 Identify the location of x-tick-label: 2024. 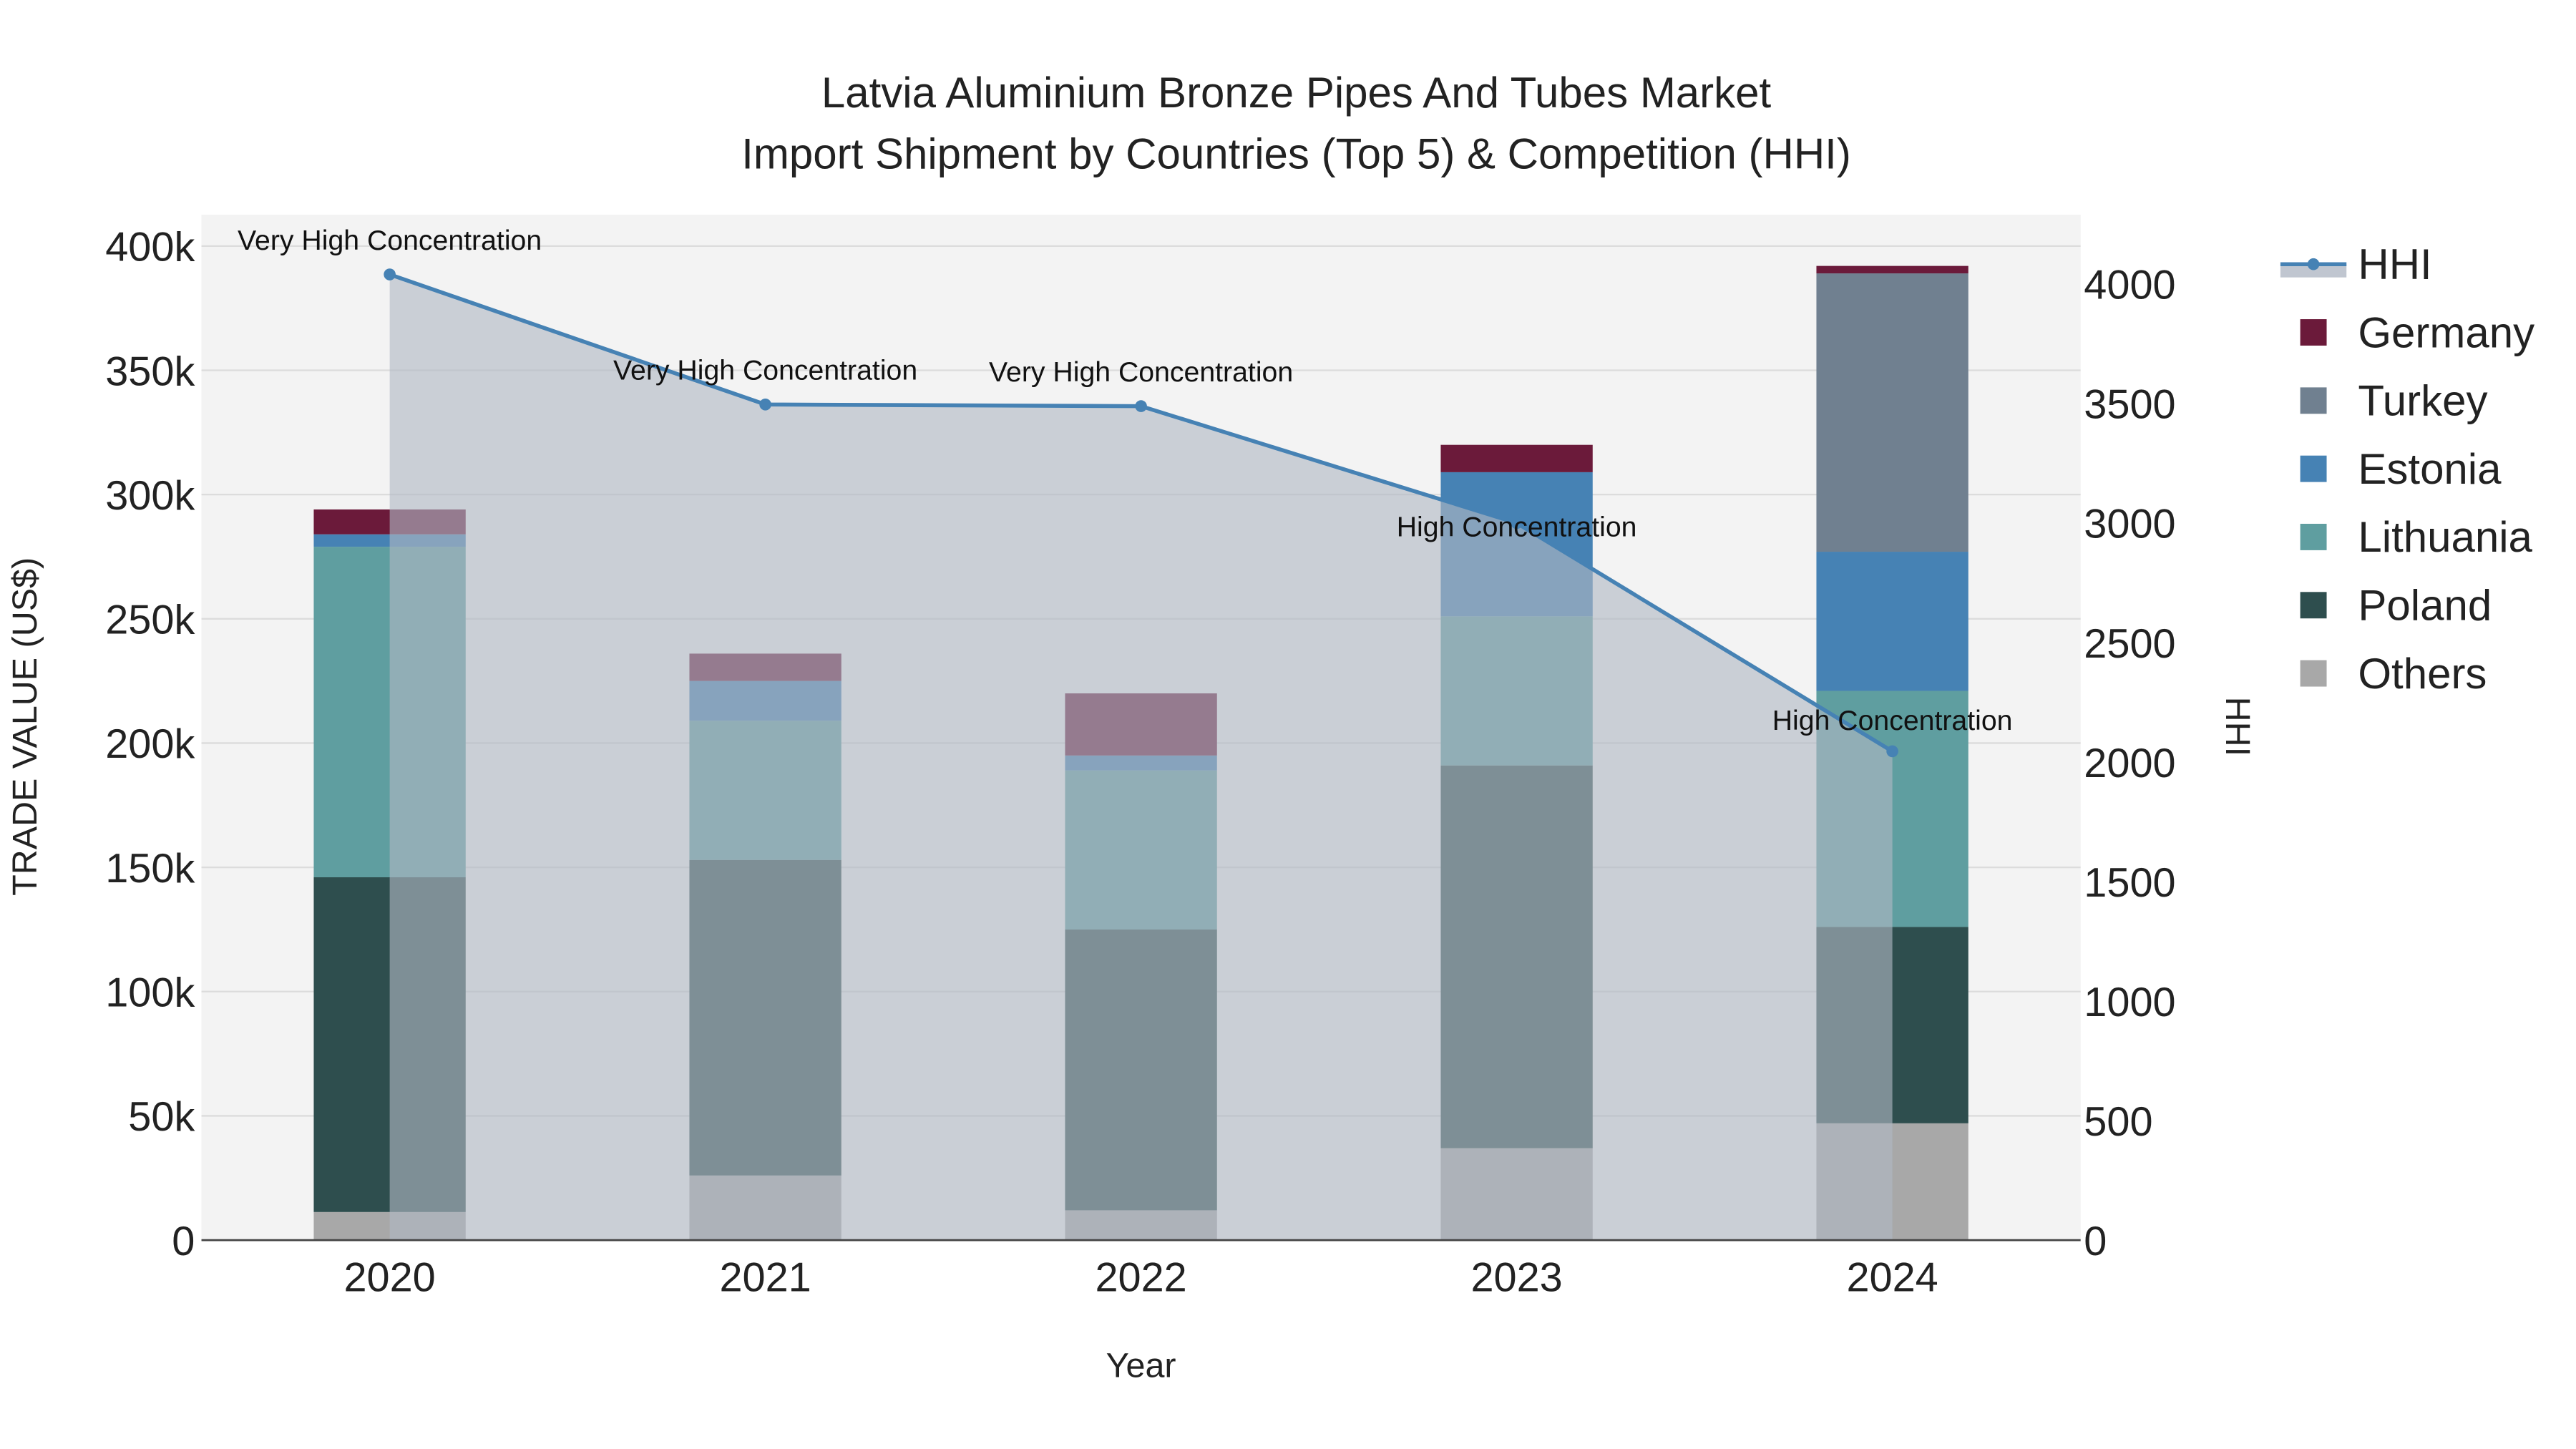
(1892, 1278).